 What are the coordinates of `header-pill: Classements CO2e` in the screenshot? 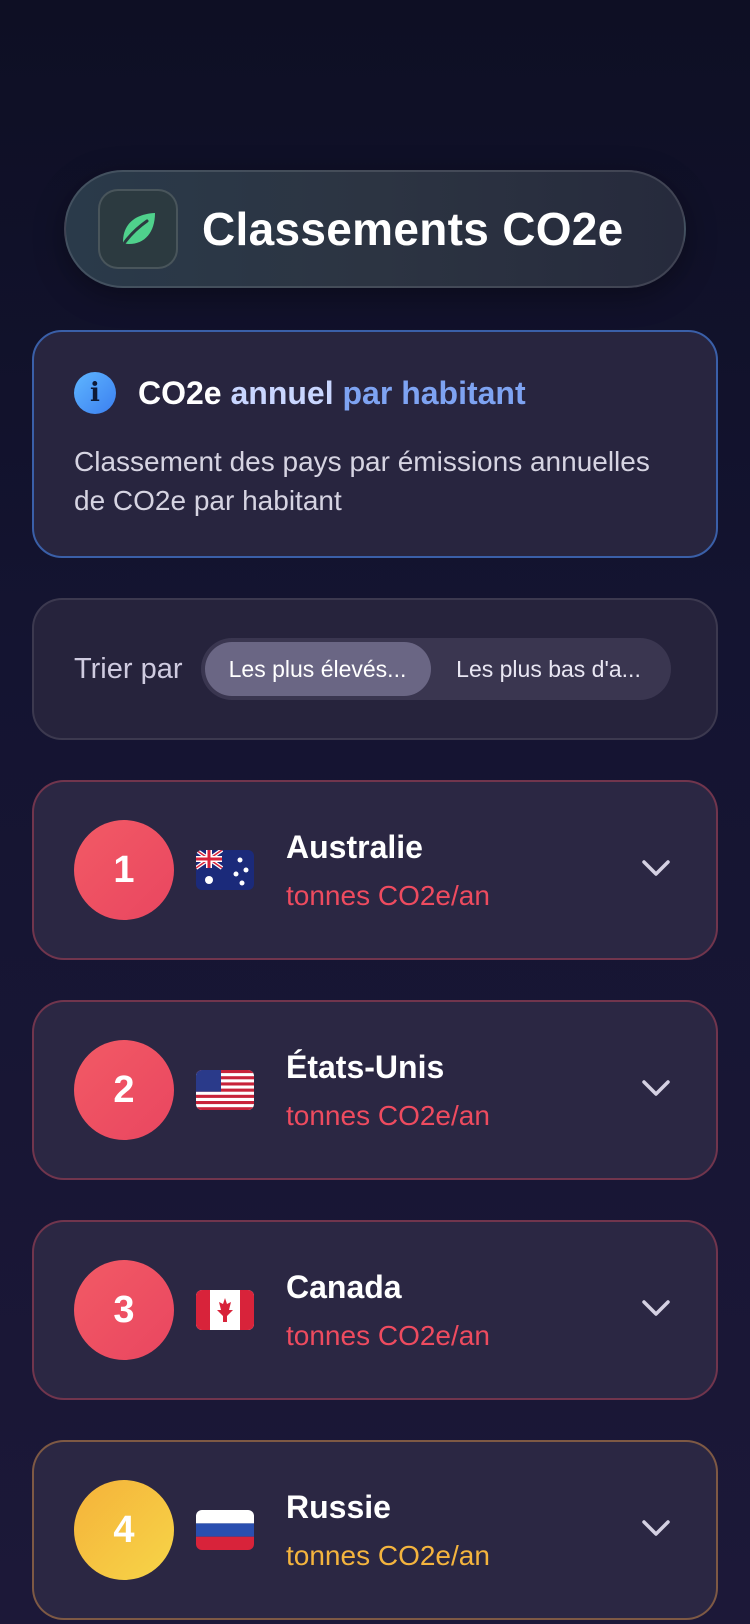 It's located at (375, 229).